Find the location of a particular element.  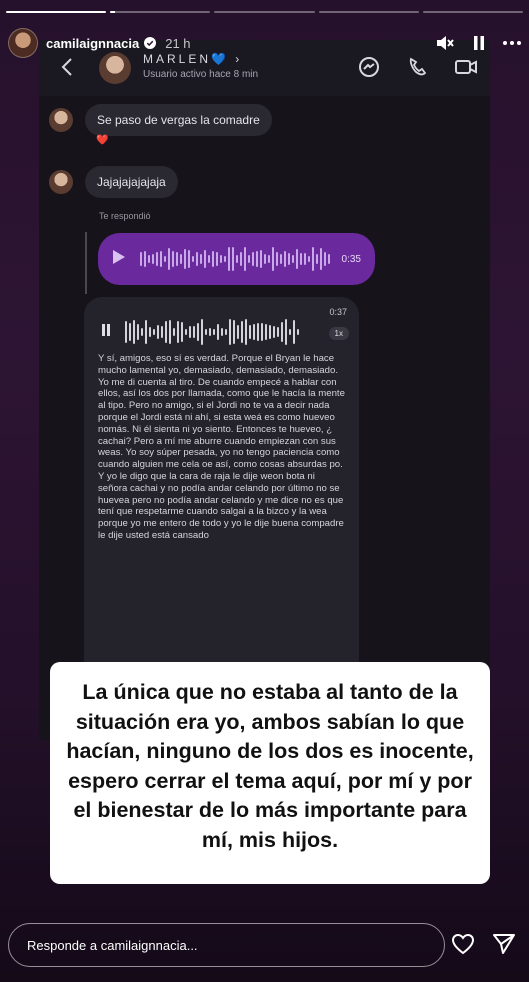

post-time: 21 h is located at coordinates (178, 43).